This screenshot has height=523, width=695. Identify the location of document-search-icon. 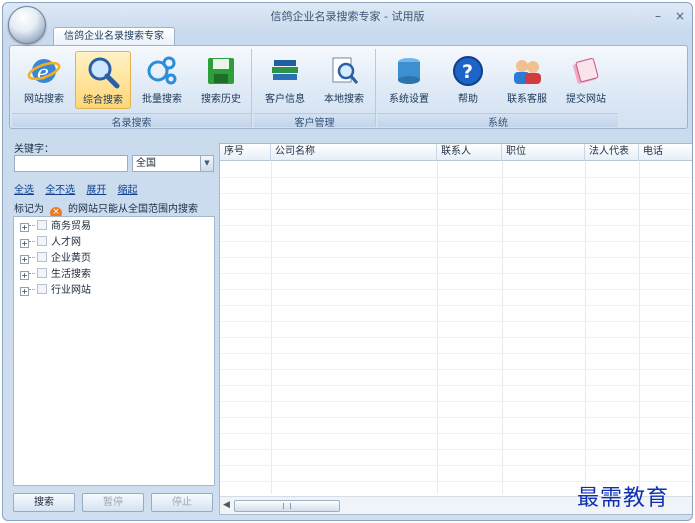
(345, 70).